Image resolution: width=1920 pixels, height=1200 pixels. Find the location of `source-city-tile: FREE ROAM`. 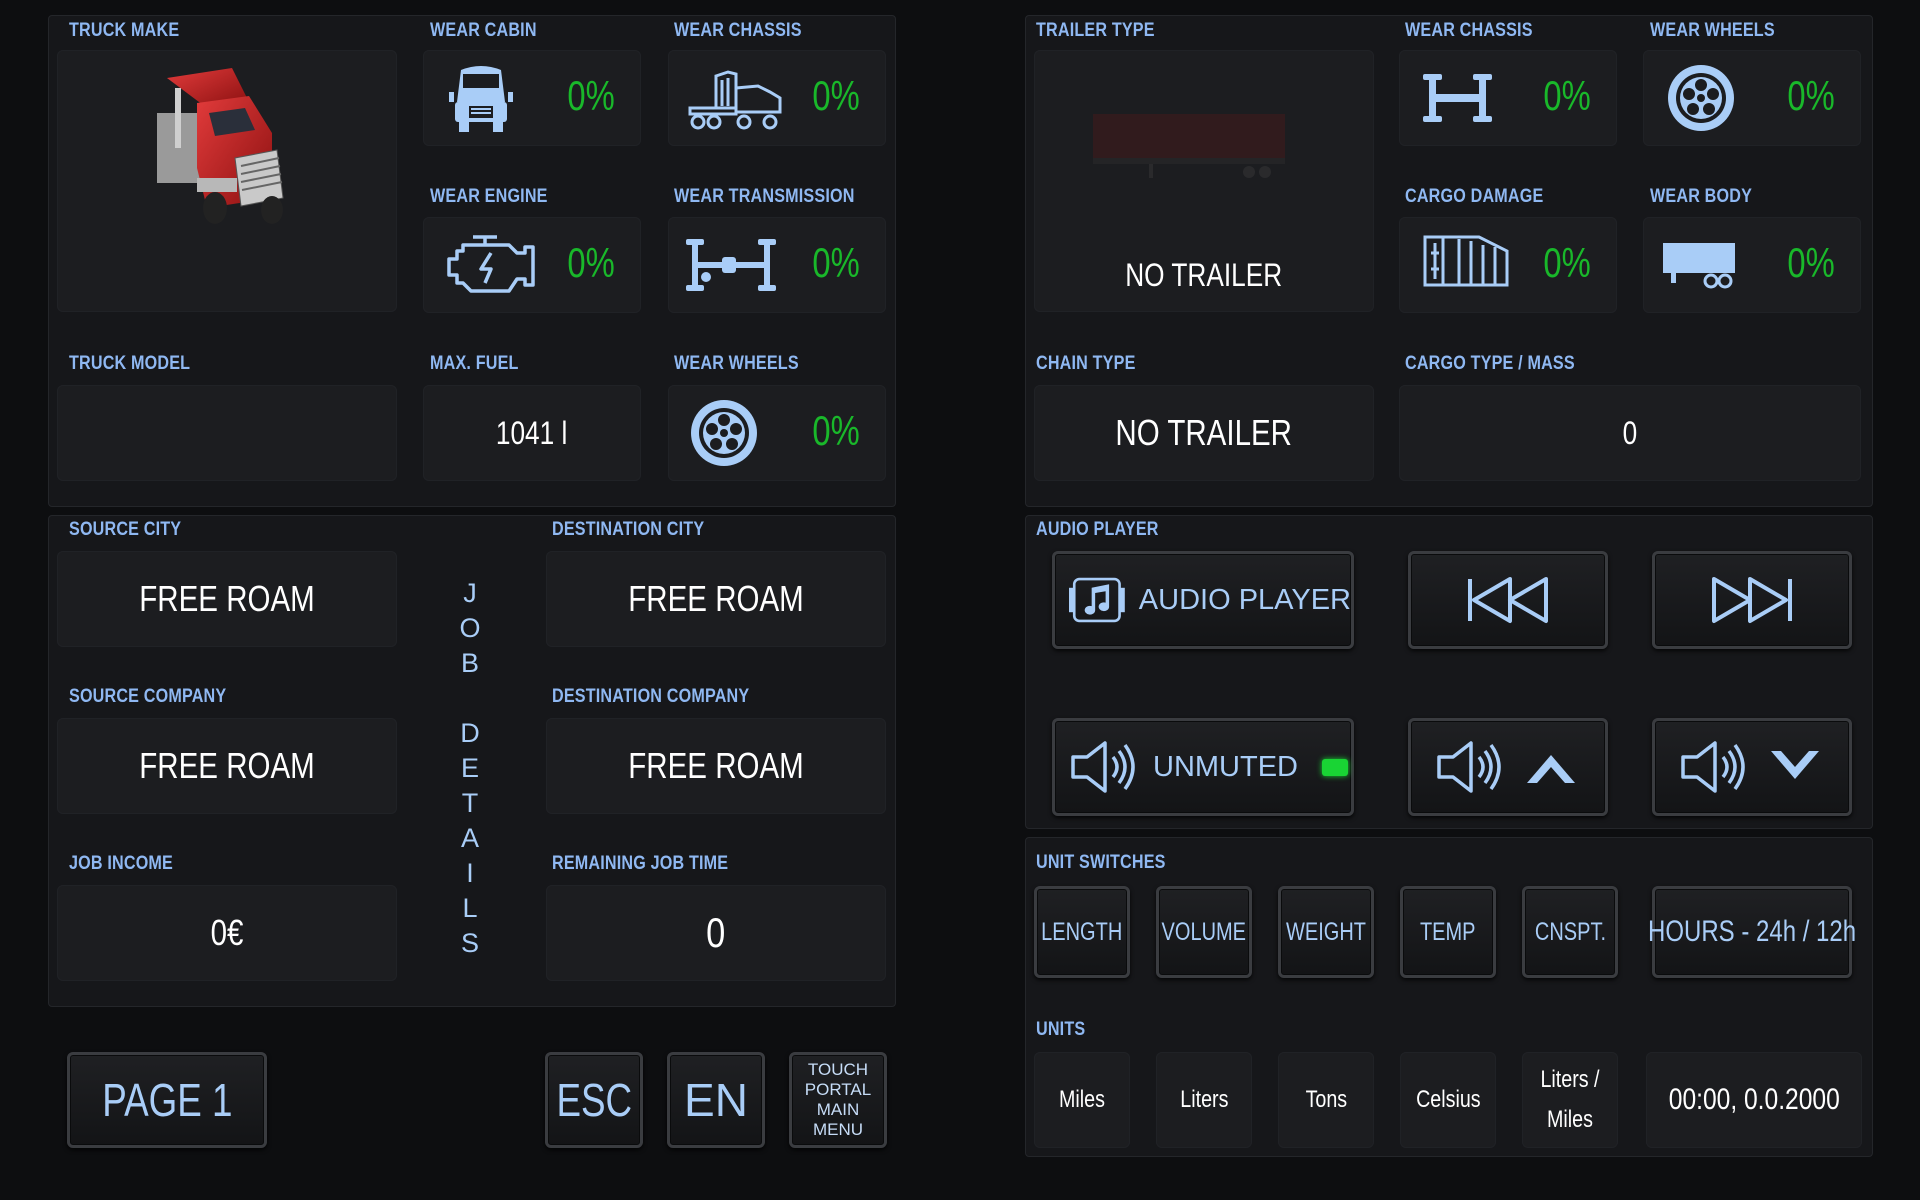

source-city-tile: FREE ROAM is located at coordinates (227, 599).